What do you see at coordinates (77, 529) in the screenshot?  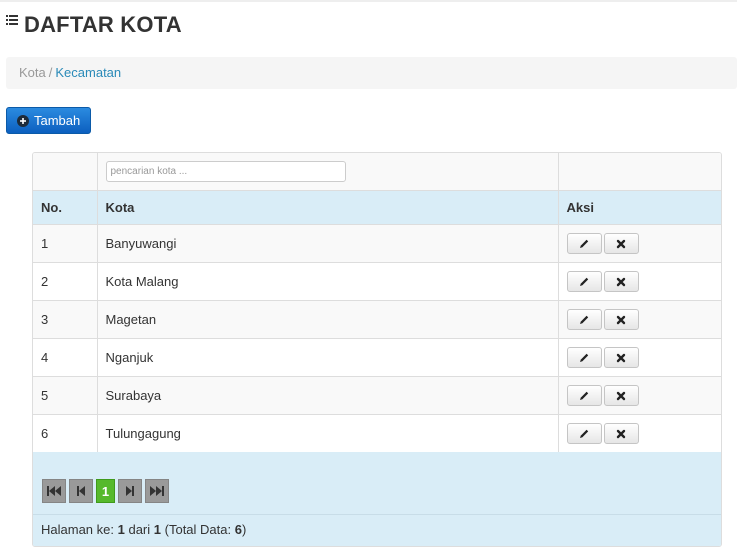 I see `page-prefix: Halaman ke:` at bounding box center [77, 529].